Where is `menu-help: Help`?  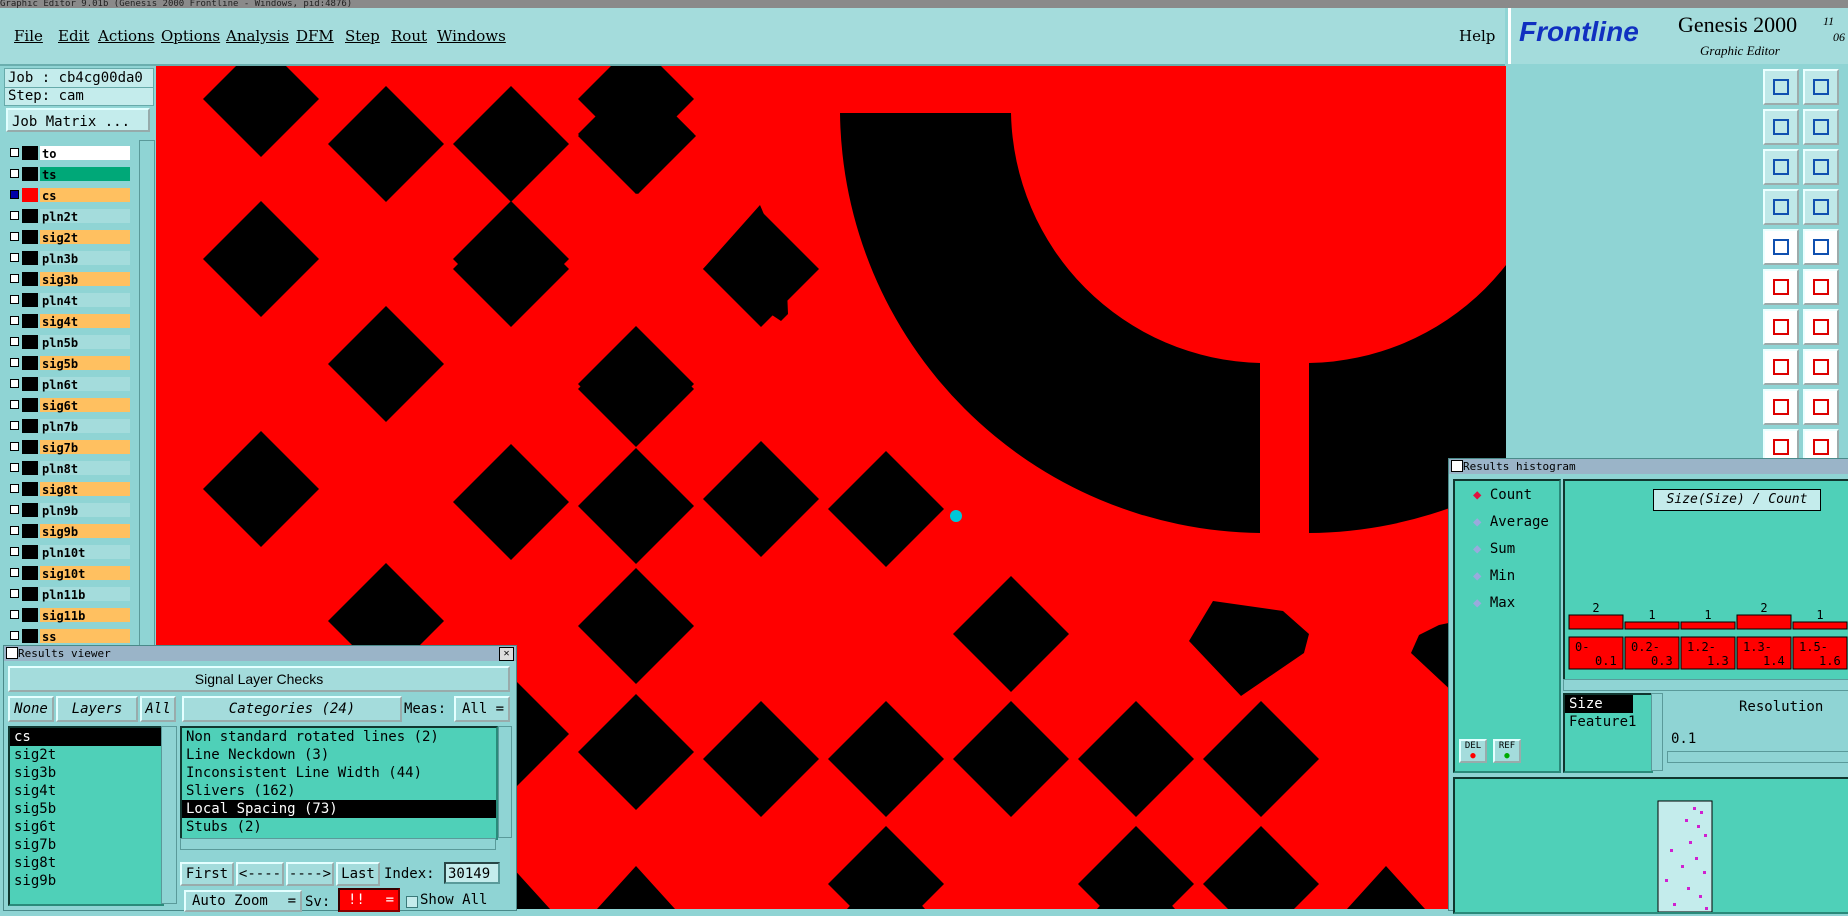
menu-help: Help is located at coordinates (1477, 36).